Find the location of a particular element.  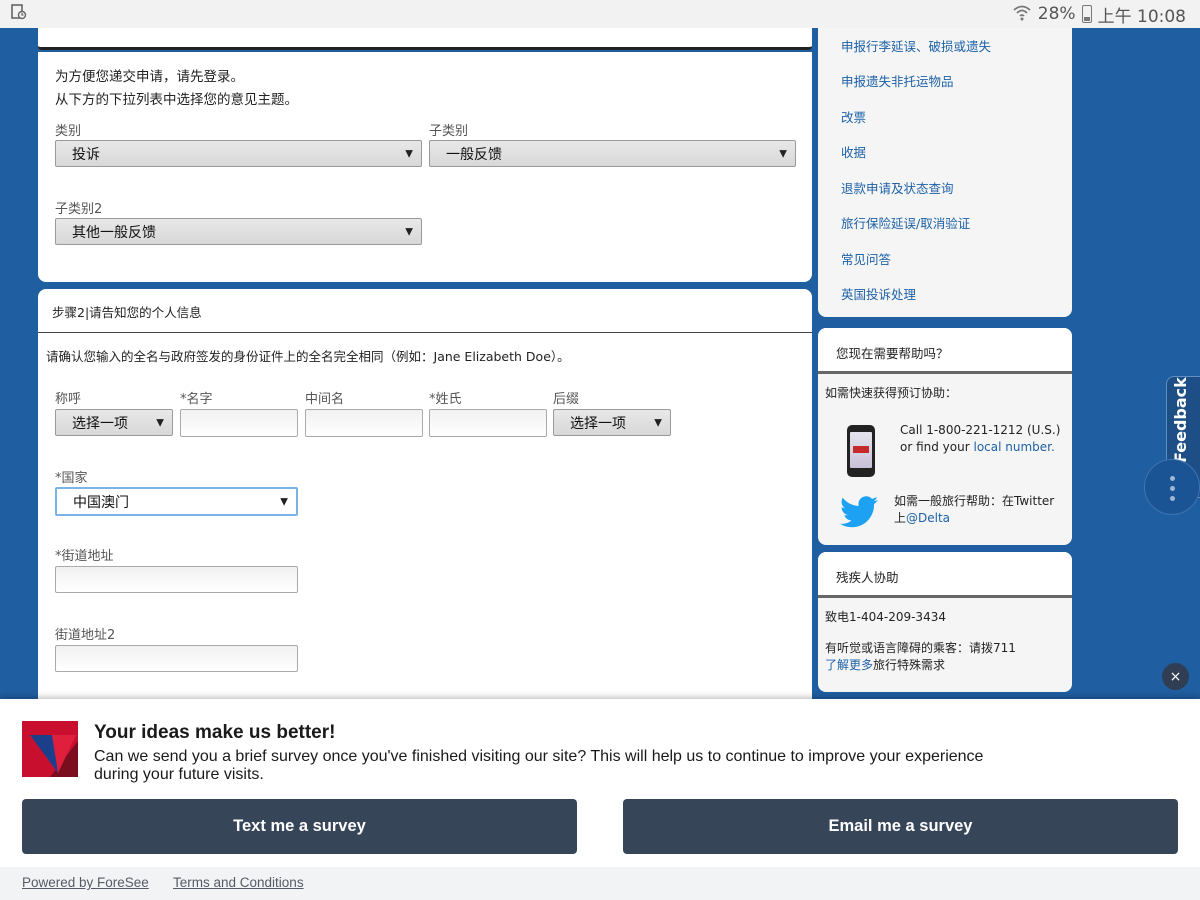

status-bar: 28% 上午 10:08 is located at coordinates (600, 14).